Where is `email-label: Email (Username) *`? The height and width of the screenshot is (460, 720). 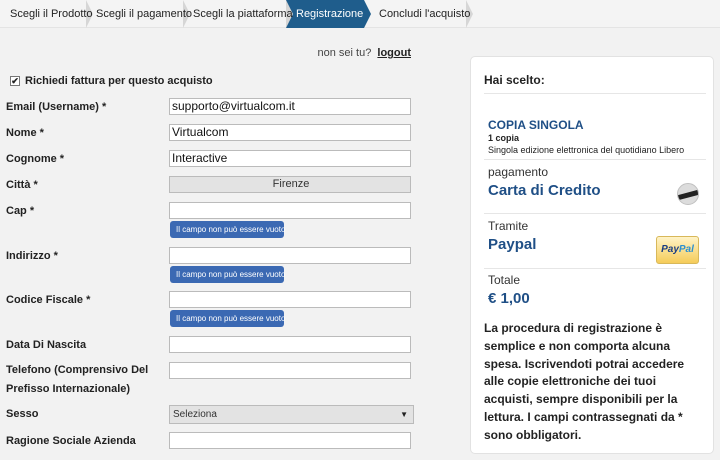 email-label: Email (Username) * is located at coordinates (56, 107).